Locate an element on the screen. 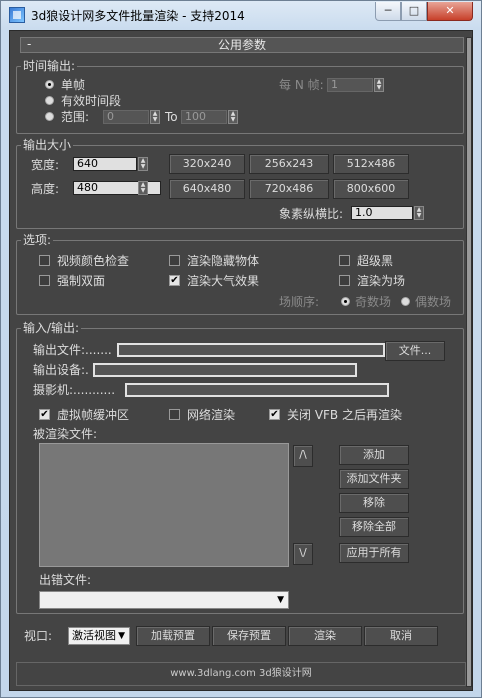  add-button: 添加 is located at coordinates (374, 455).